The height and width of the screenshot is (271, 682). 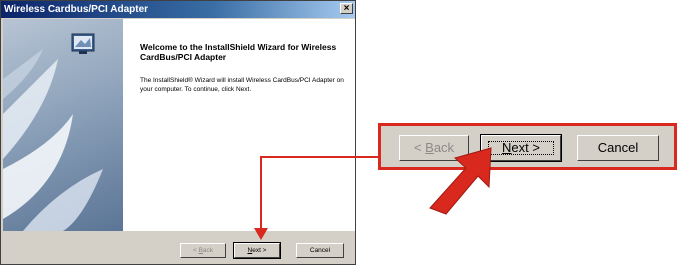 What do you see at coordinates (259, 250) in the screenshot?
I see `next-rest: ext >` at bounding box center [259, 250].